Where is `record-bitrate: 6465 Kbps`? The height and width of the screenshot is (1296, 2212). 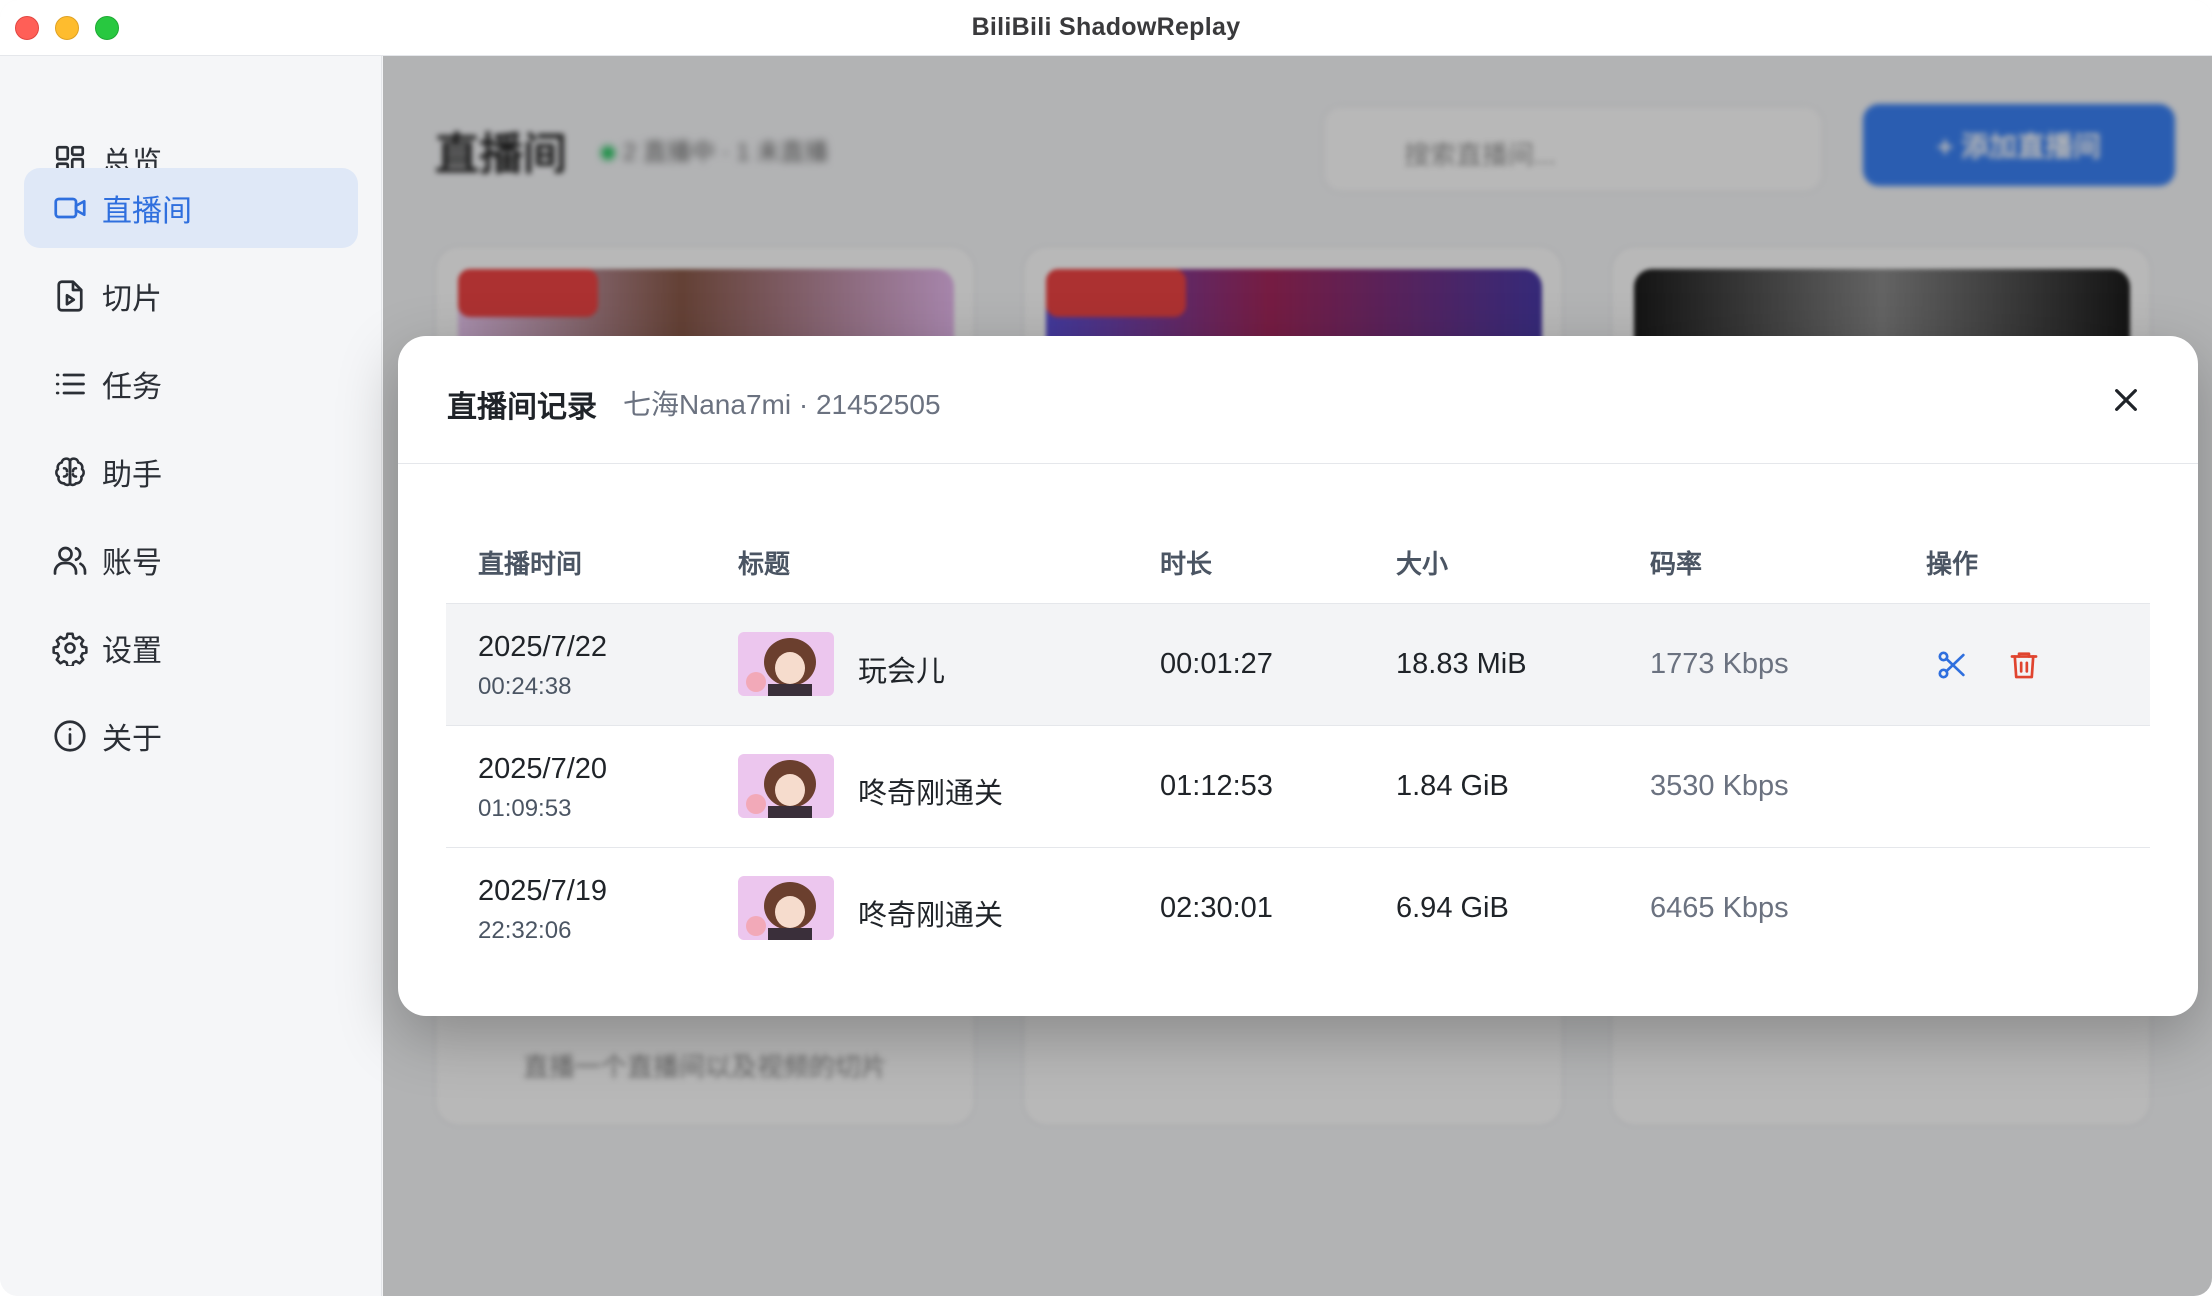 record-bitrate: 6465 Kbps is located at coordinates (1719, 908).